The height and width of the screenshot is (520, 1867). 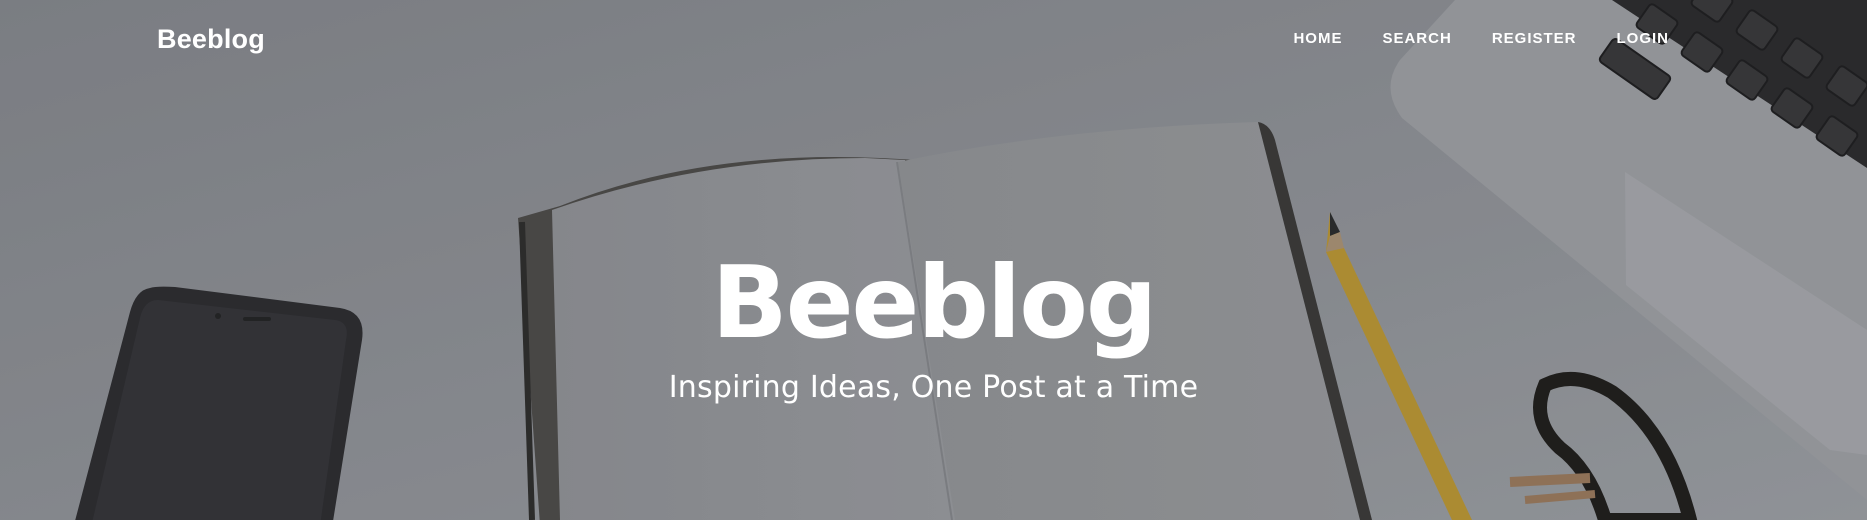 What do you see at coordinates (1461, 38) in the screenshot?
I see `nav-menu: HOME SEARCH REGISTER LOGIN` at bounding box center [1461, 38].